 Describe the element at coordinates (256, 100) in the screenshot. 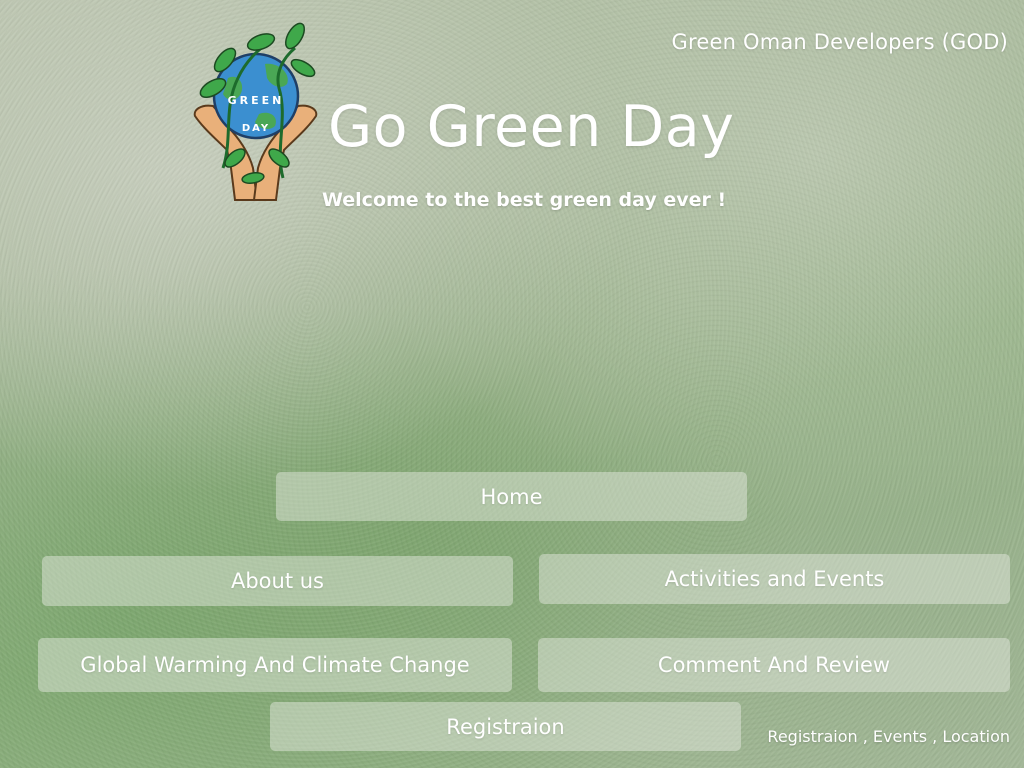

I see `logo-text-green: GREEN` at that location.